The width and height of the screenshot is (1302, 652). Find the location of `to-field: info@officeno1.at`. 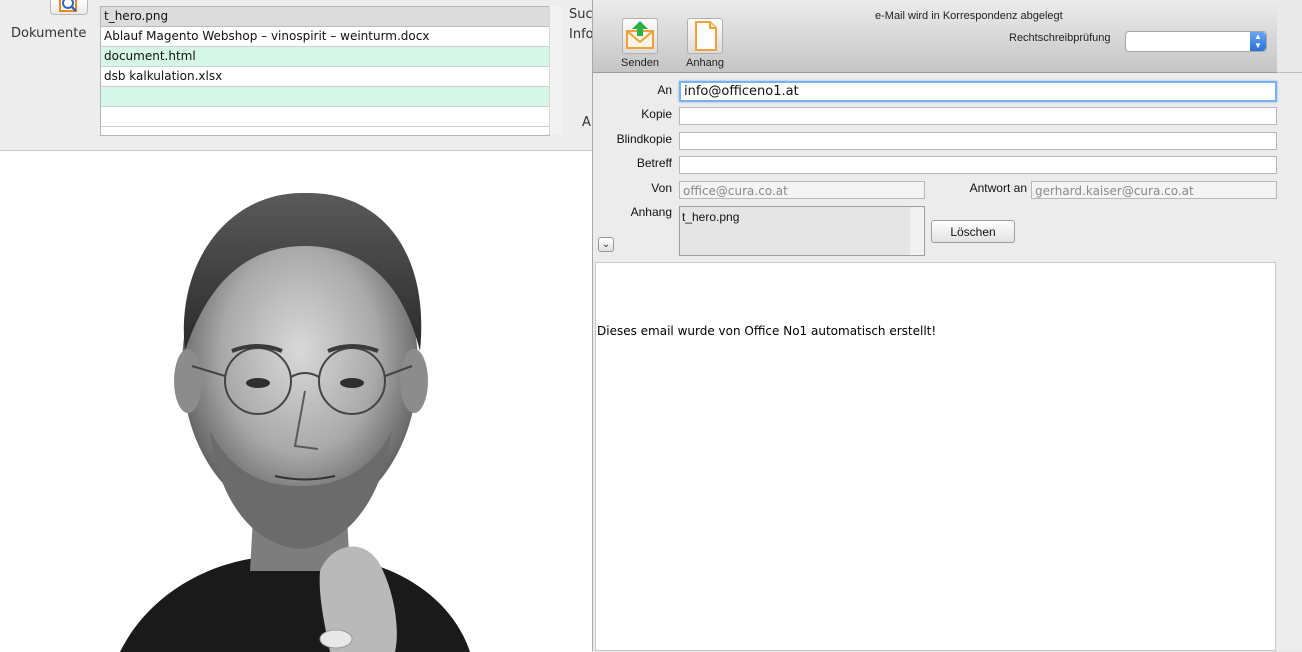

to-field: info@officeno1.at is located at coordinates (978, 91).